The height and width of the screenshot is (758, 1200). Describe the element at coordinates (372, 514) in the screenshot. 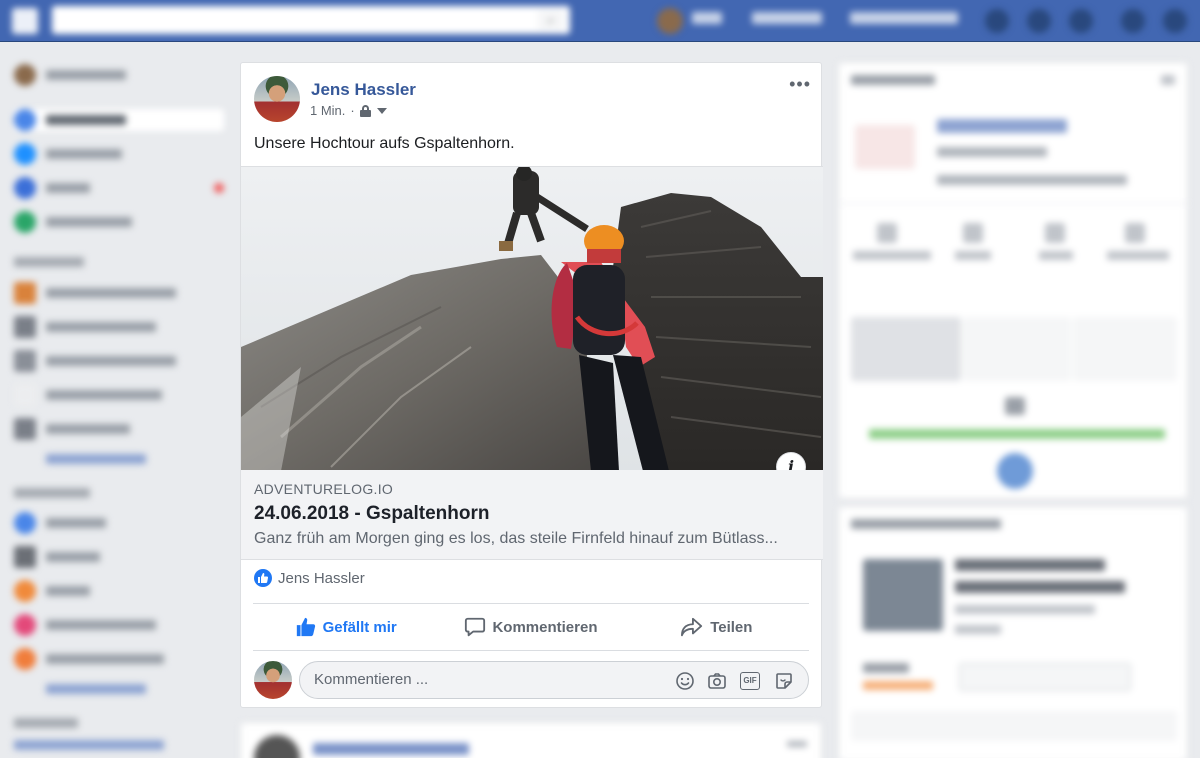

I see `link-title: 24.06.2018 - Gspaltenhorn` at that location.